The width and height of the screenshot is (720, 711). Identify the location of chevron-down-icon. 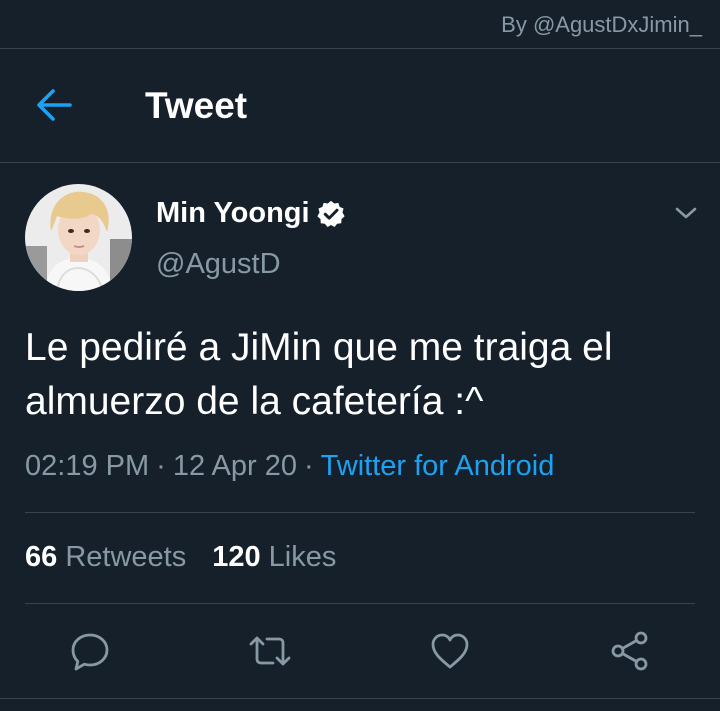
(686, 213).